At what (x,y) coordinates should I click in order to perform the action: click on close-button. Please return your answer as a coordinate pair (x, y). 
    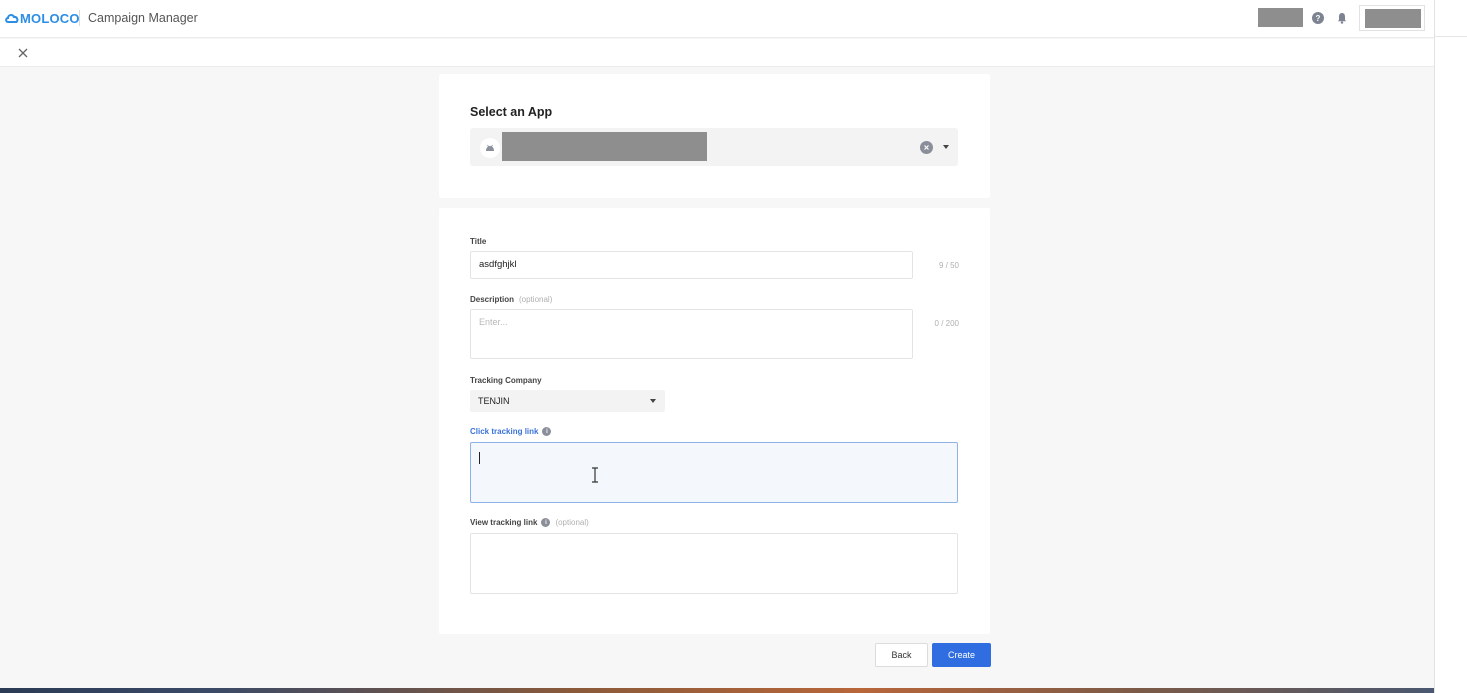
    Looking at the image, I should click on (23, 53).